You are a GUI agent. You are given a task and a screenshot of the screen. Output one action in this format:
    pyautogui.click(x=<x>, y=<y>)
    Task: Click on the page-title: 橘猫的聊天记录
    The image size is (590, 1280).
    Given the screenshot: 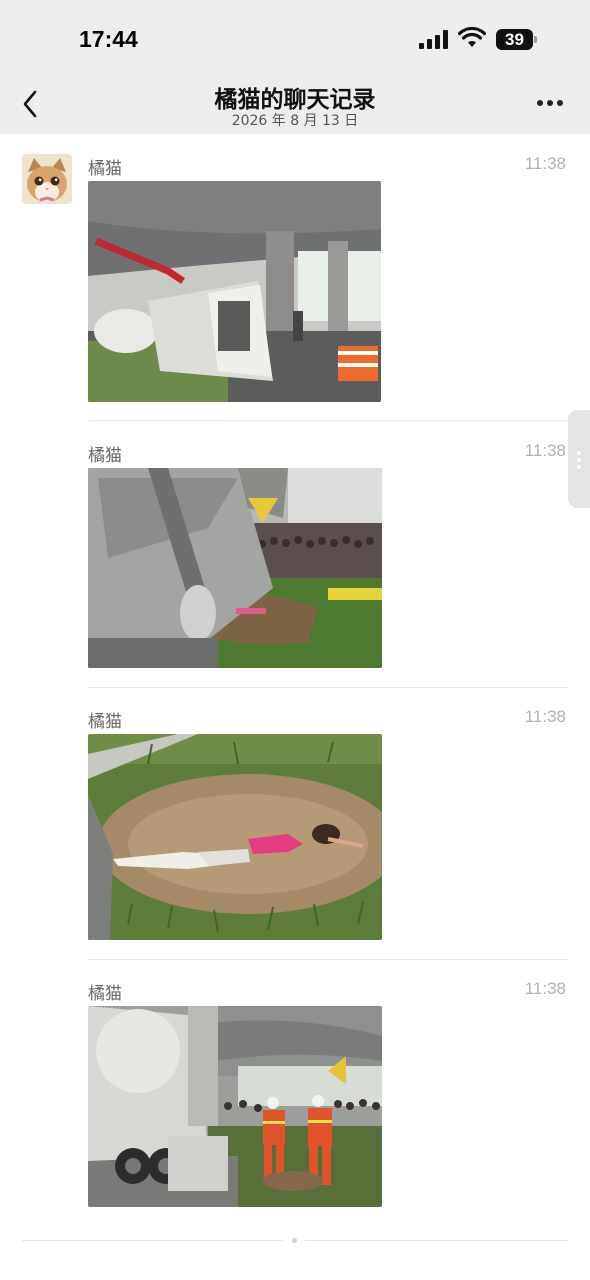 What is the action you would take?
    pyautogui.click(x=295, y=100)
    